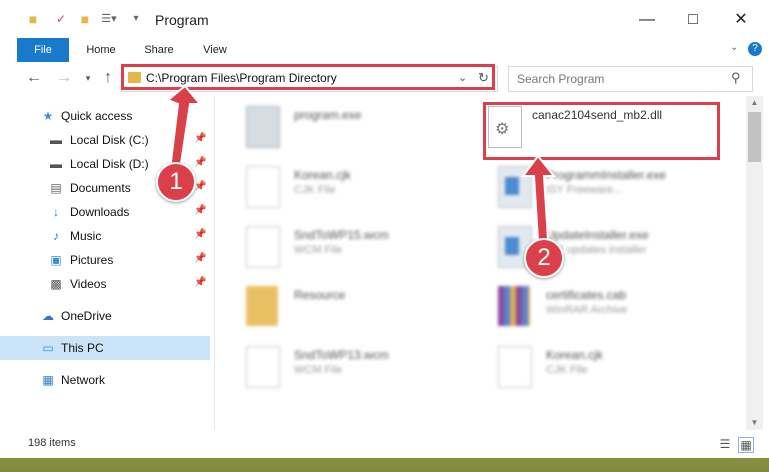 Image resolution: width=769 pixels, height=472 pixels. Describe the element at coordinates (52, 443) in the screenshot. I see `item-count: 198 items` at that location.